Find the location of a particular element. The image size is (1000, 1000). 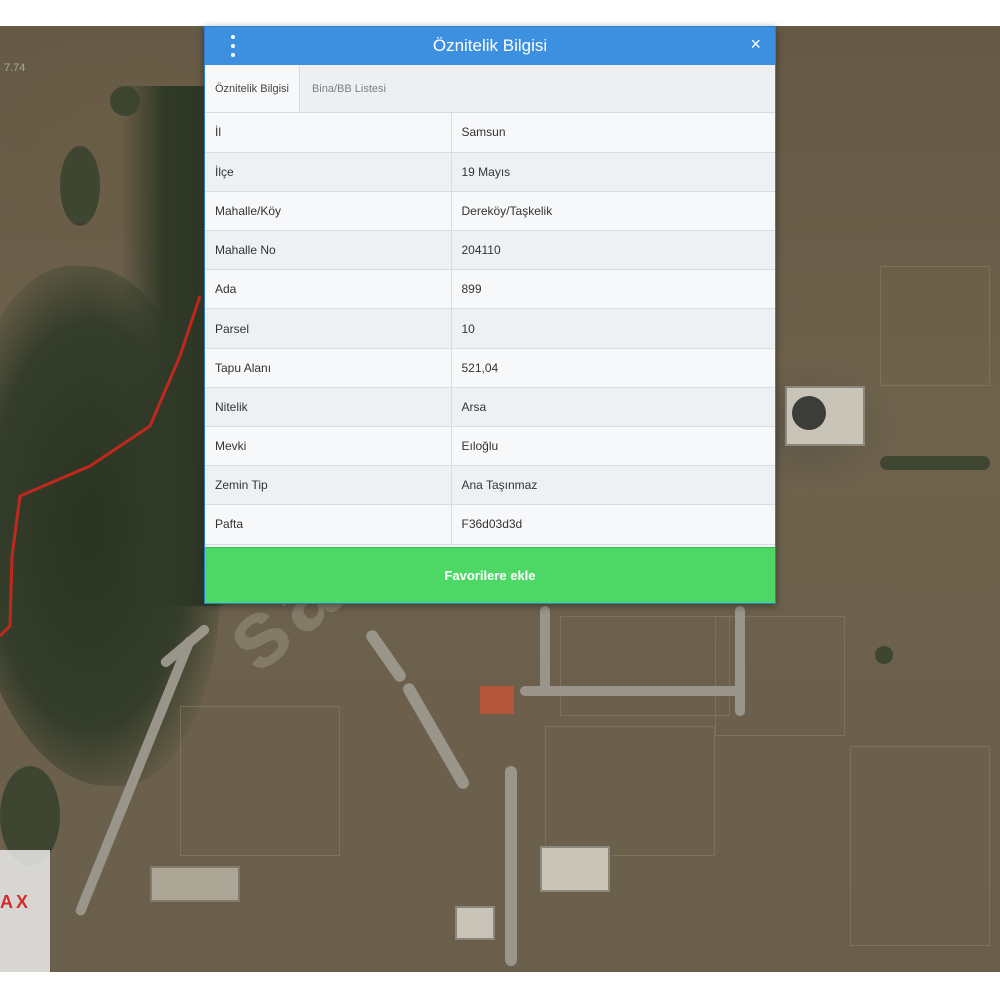

table-row: Mahalle/Köy Dereköy/Taşkelik is located at coordinates (490, 211).